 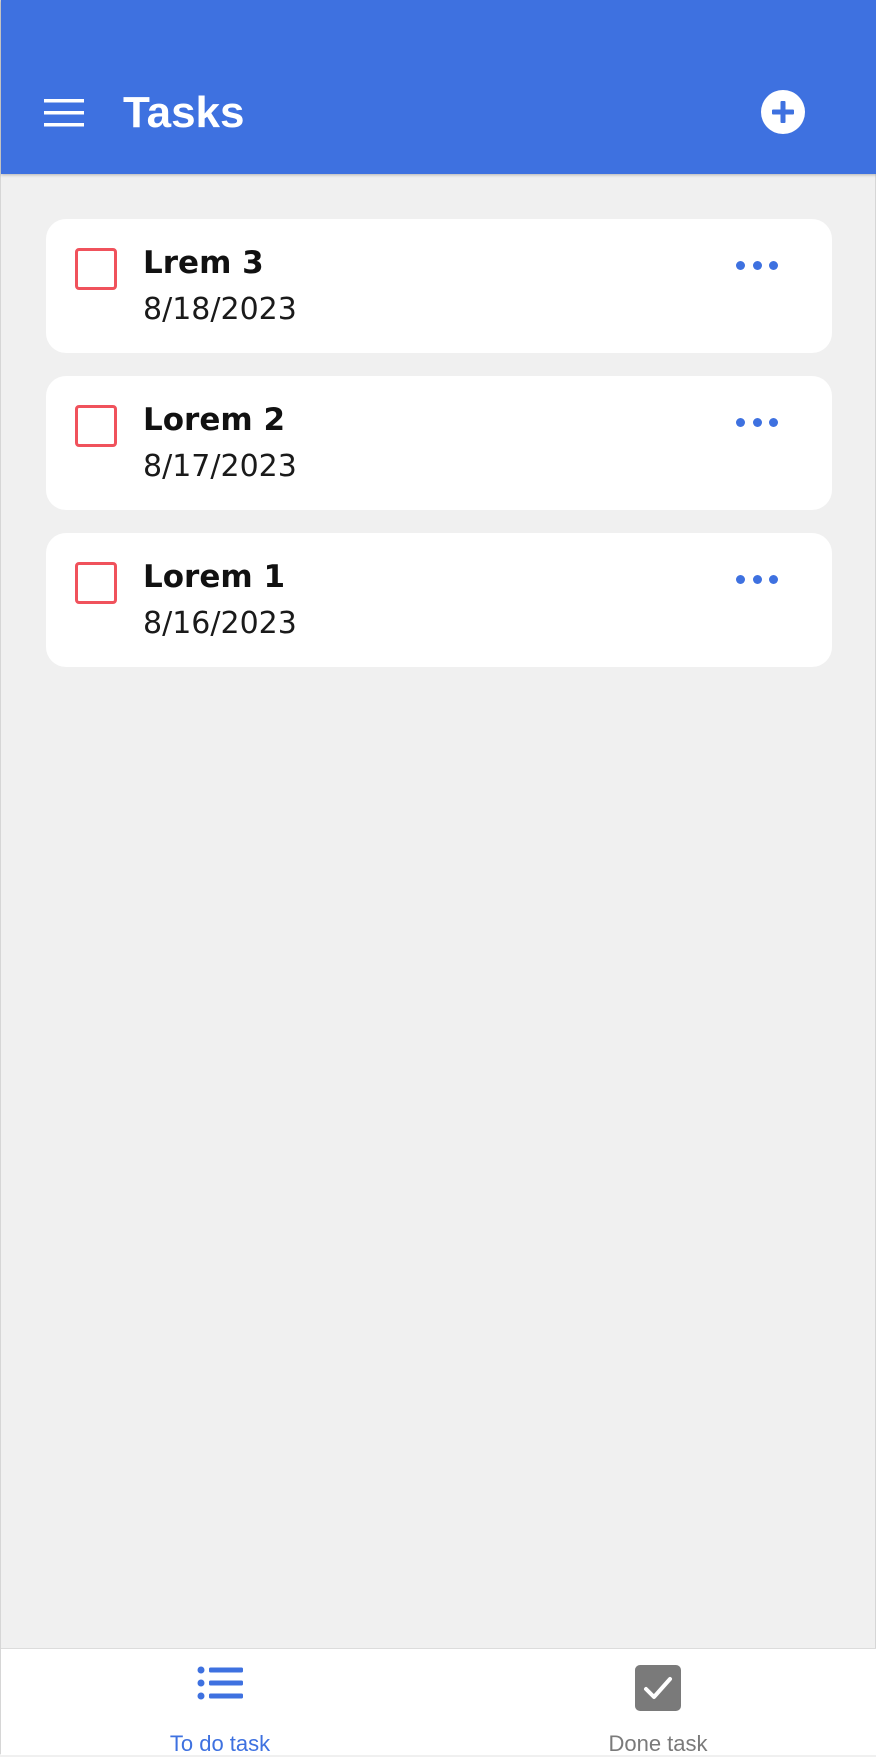 I want to click on page-title: Tasks, so click(x=184, y=112).